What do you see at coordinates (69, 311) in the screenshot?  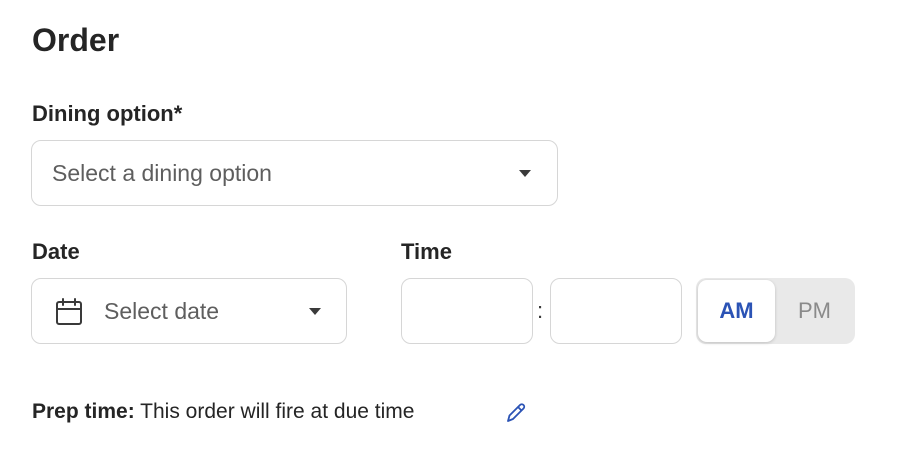 I see `calendar-icon` at bounding box center [69, 311].